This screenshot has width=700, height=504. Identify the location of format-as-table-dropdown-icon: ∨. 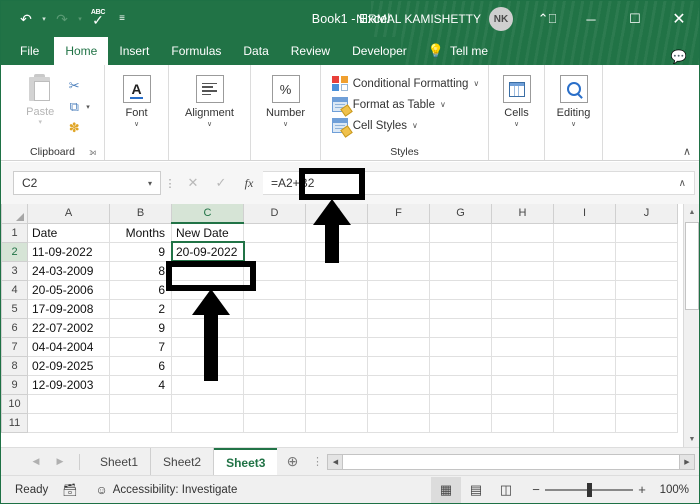
(443, 104).